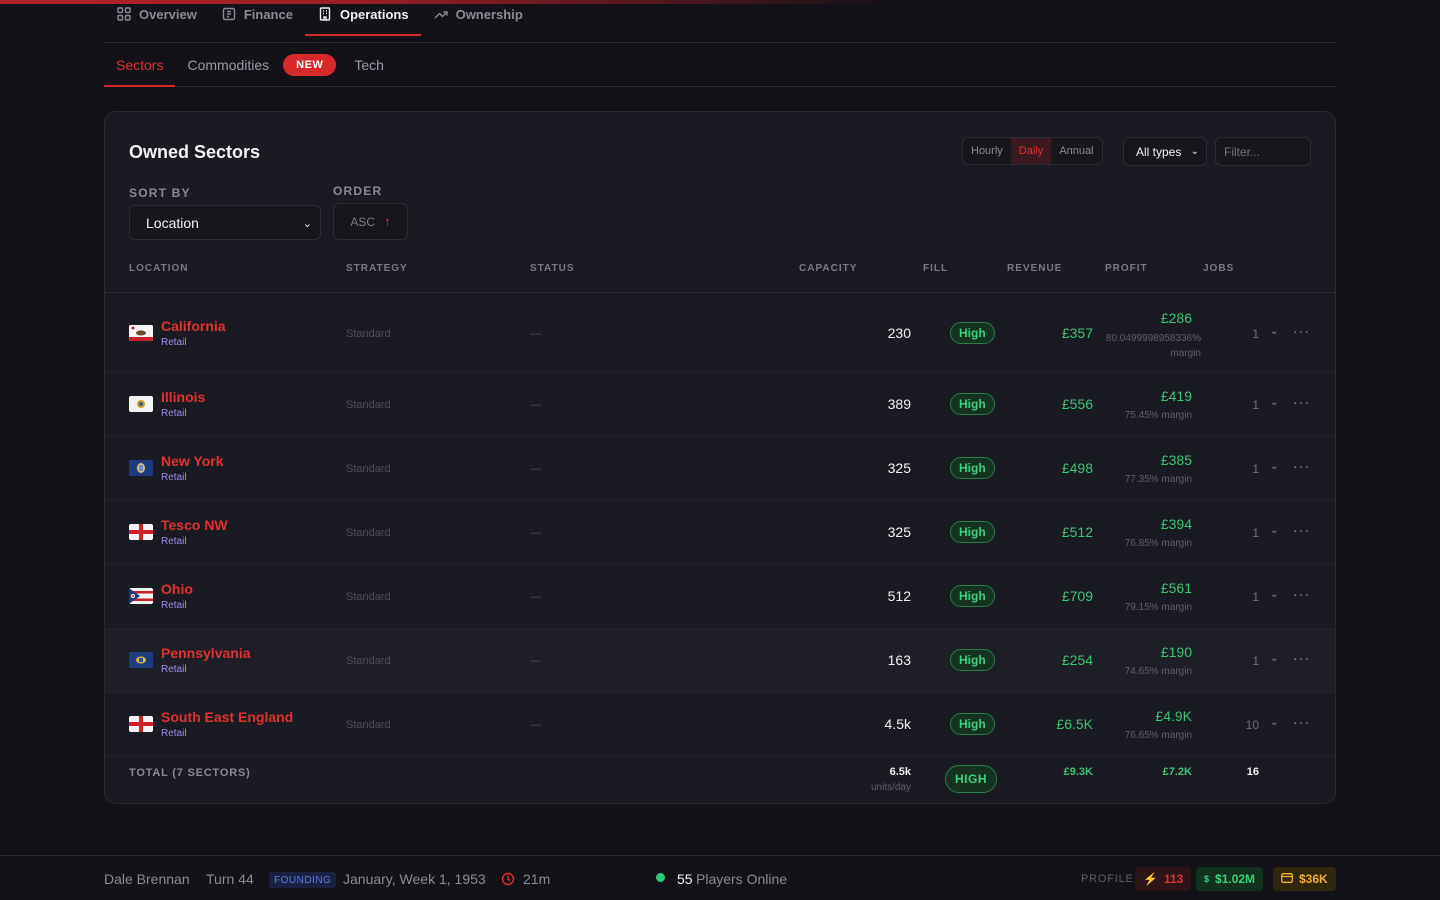  Describe the element at coordinates (1107, 879) in the screenshot. I see `profile-label: PROFILE` at that location.